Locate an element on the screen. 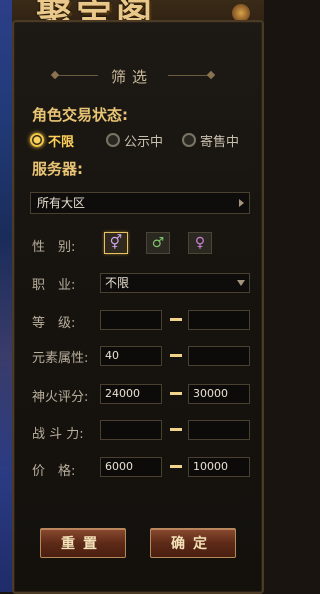 This screenshot has height=594, width=320. female-icon: ♀ is located at coordinates (200, 243).